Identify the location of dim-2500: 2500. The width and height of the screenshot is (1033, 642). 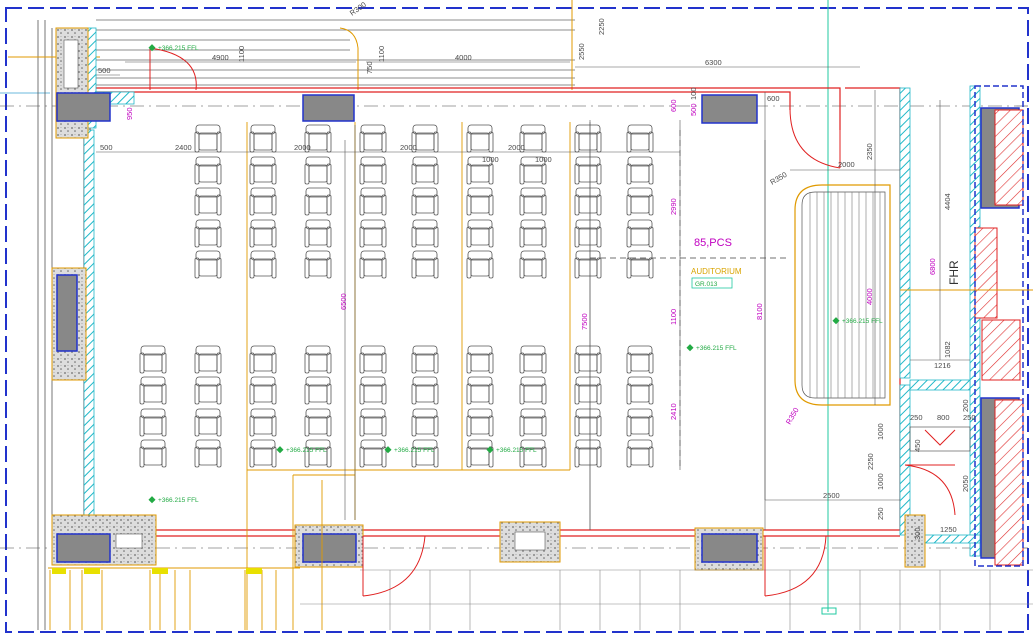
(831, 495).